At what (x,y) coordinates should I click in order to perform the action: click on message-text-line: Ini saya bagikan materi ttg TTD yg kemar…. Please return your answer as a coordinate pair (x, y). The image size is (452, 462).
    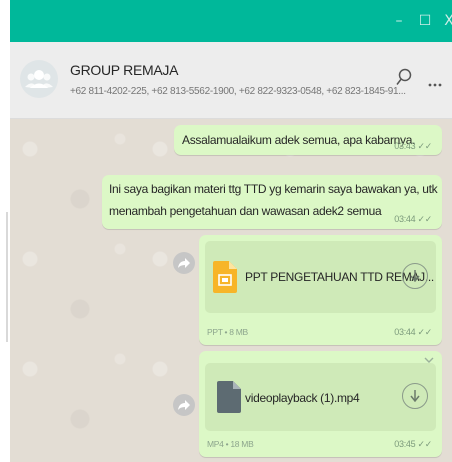
    Looking at the image, I should click on (273, 189).